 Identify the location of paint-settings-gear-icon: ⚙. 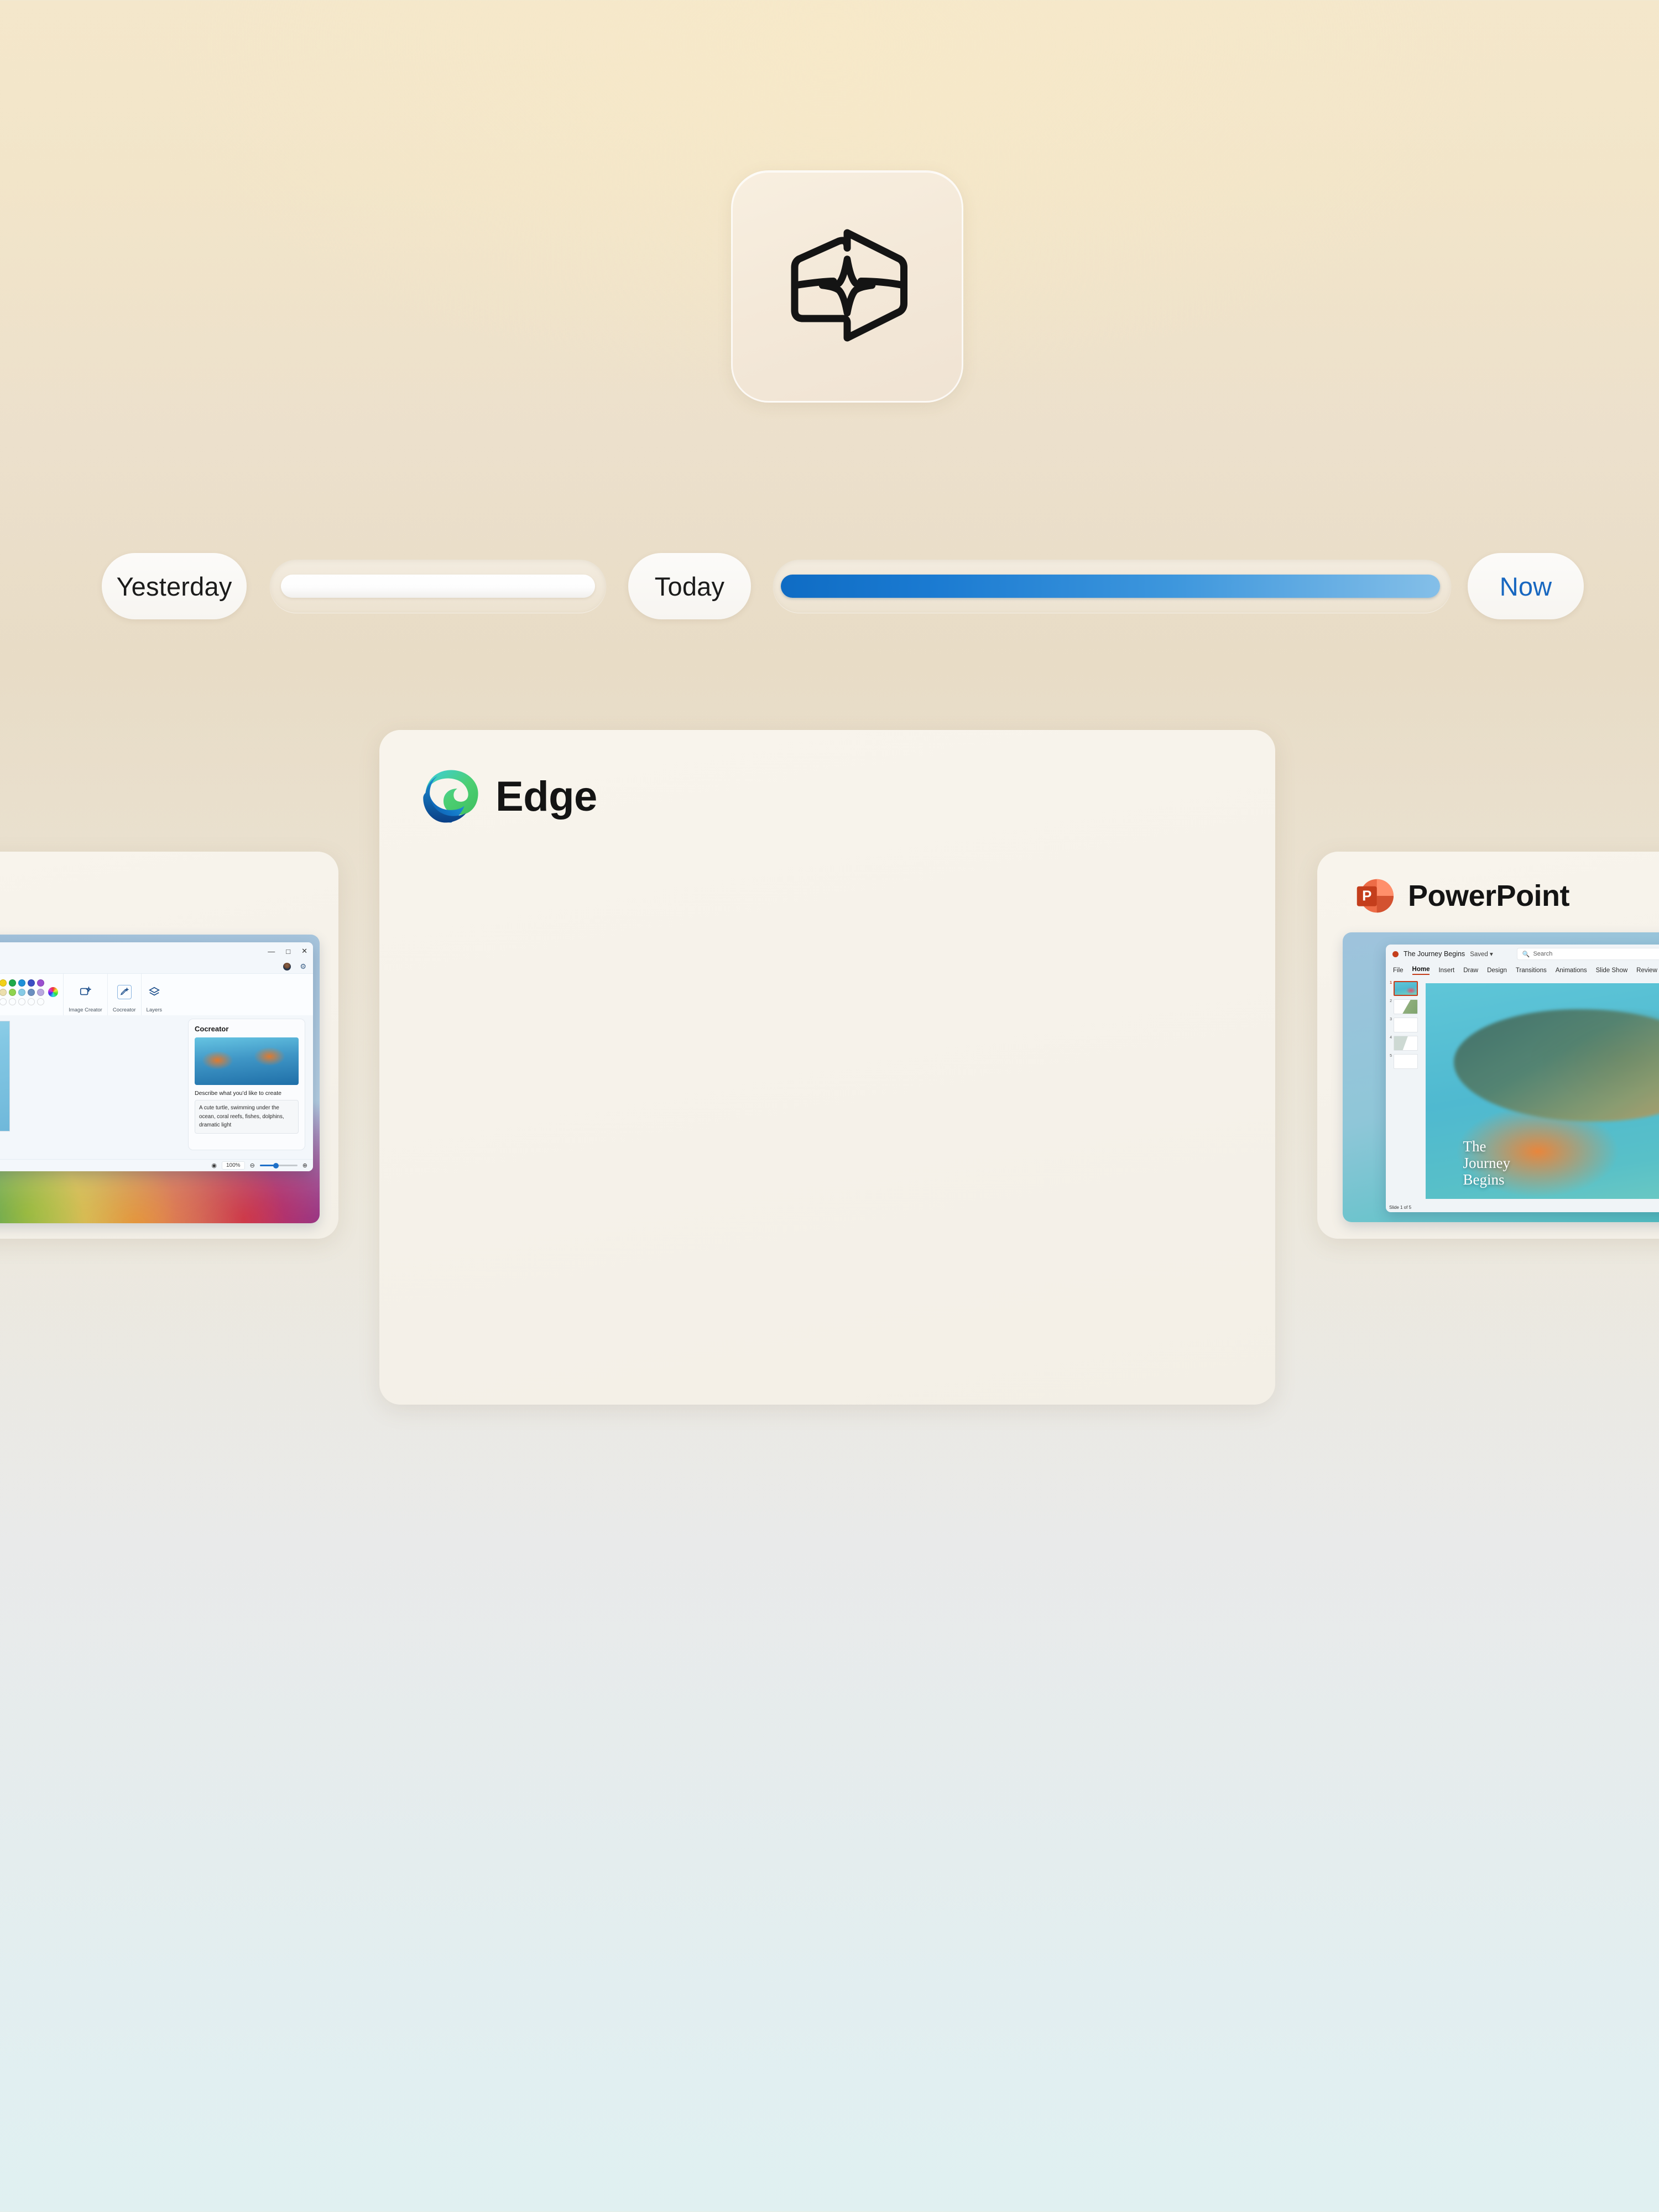
(303, 967).